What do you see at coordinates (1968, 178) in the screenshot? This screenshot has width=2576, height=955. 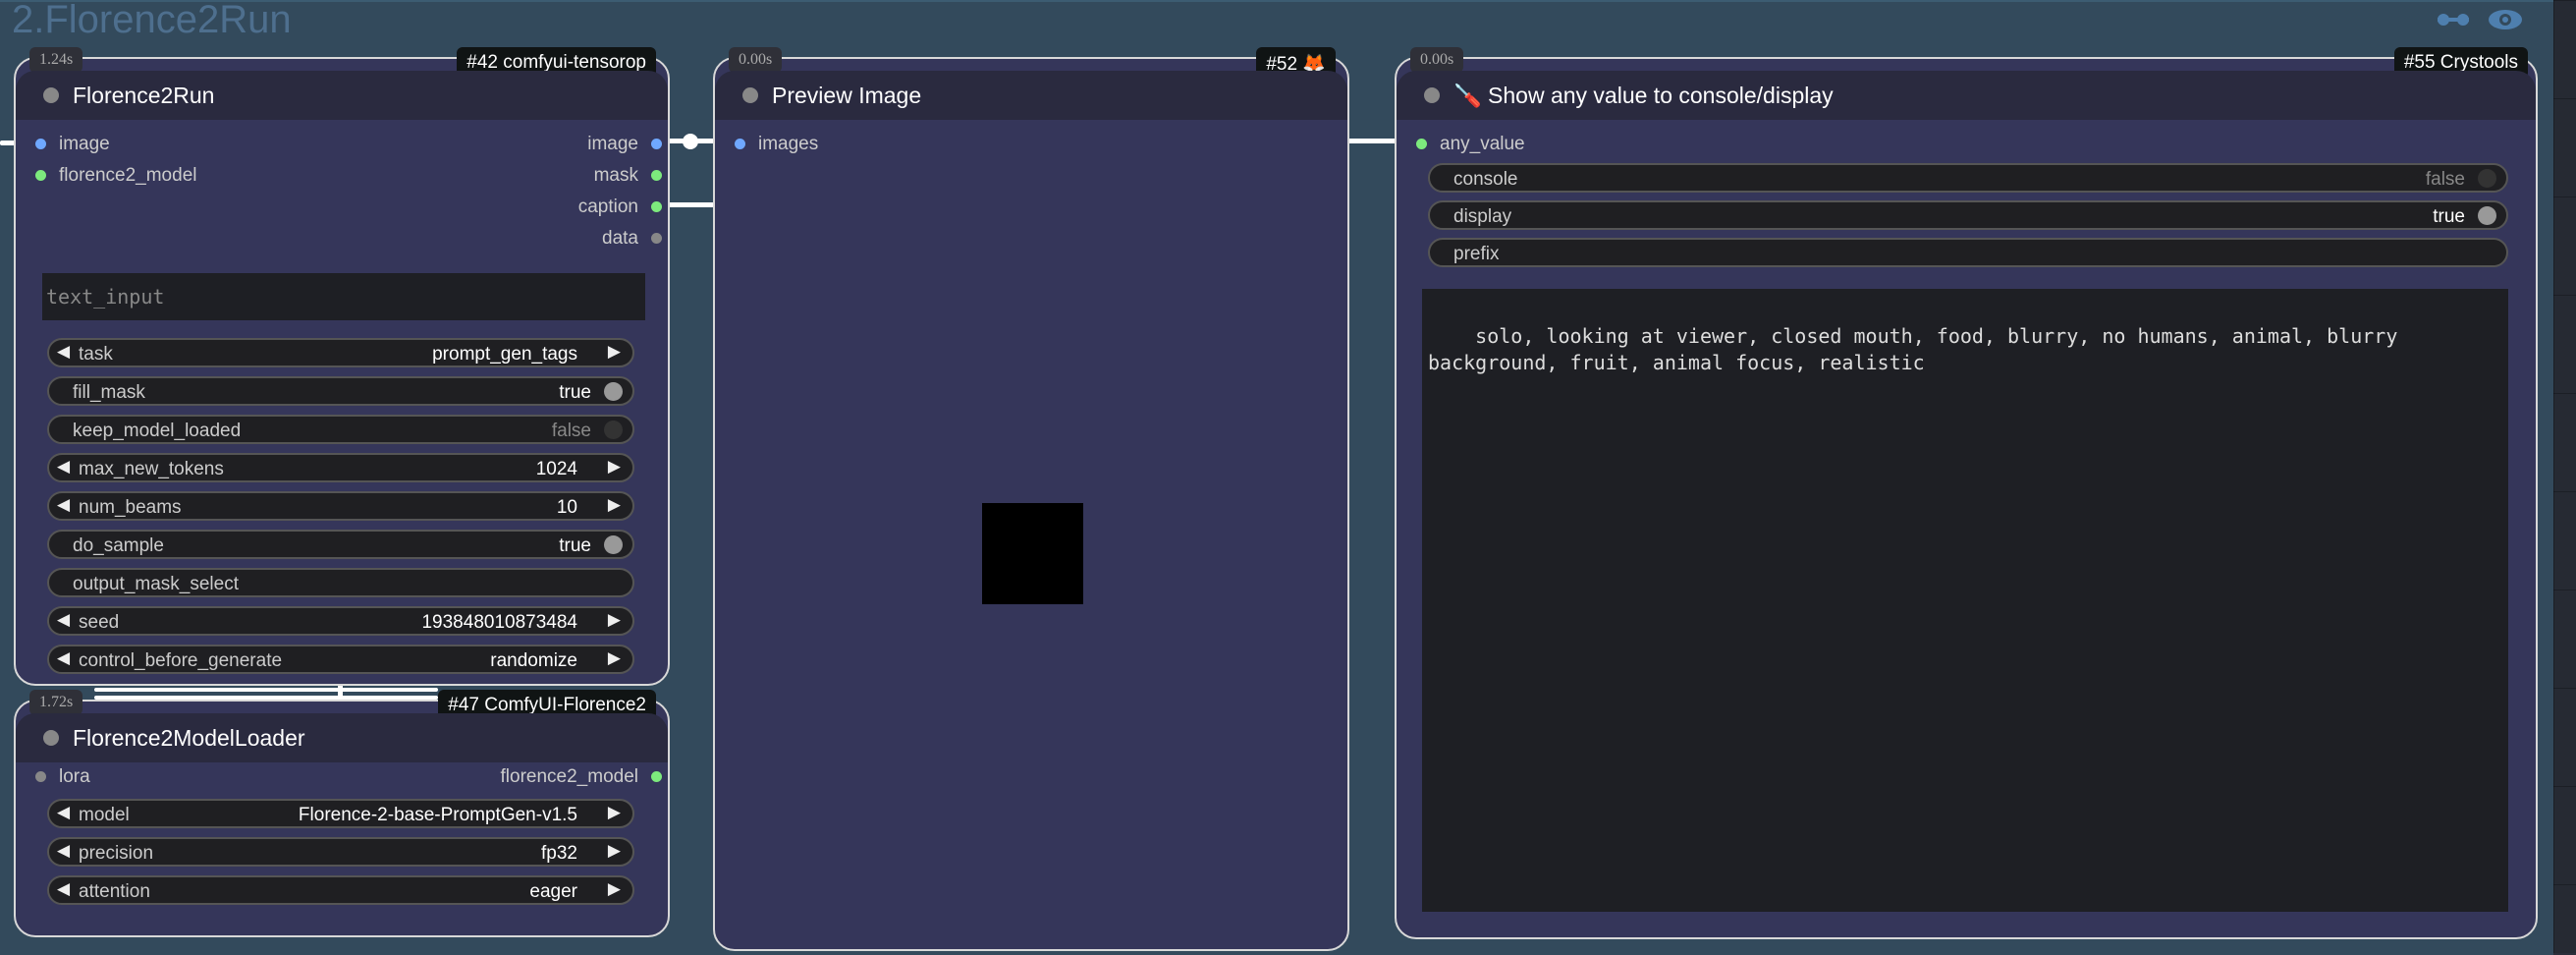 I see `widget-console: console false` at bounding box center [1968, 178].